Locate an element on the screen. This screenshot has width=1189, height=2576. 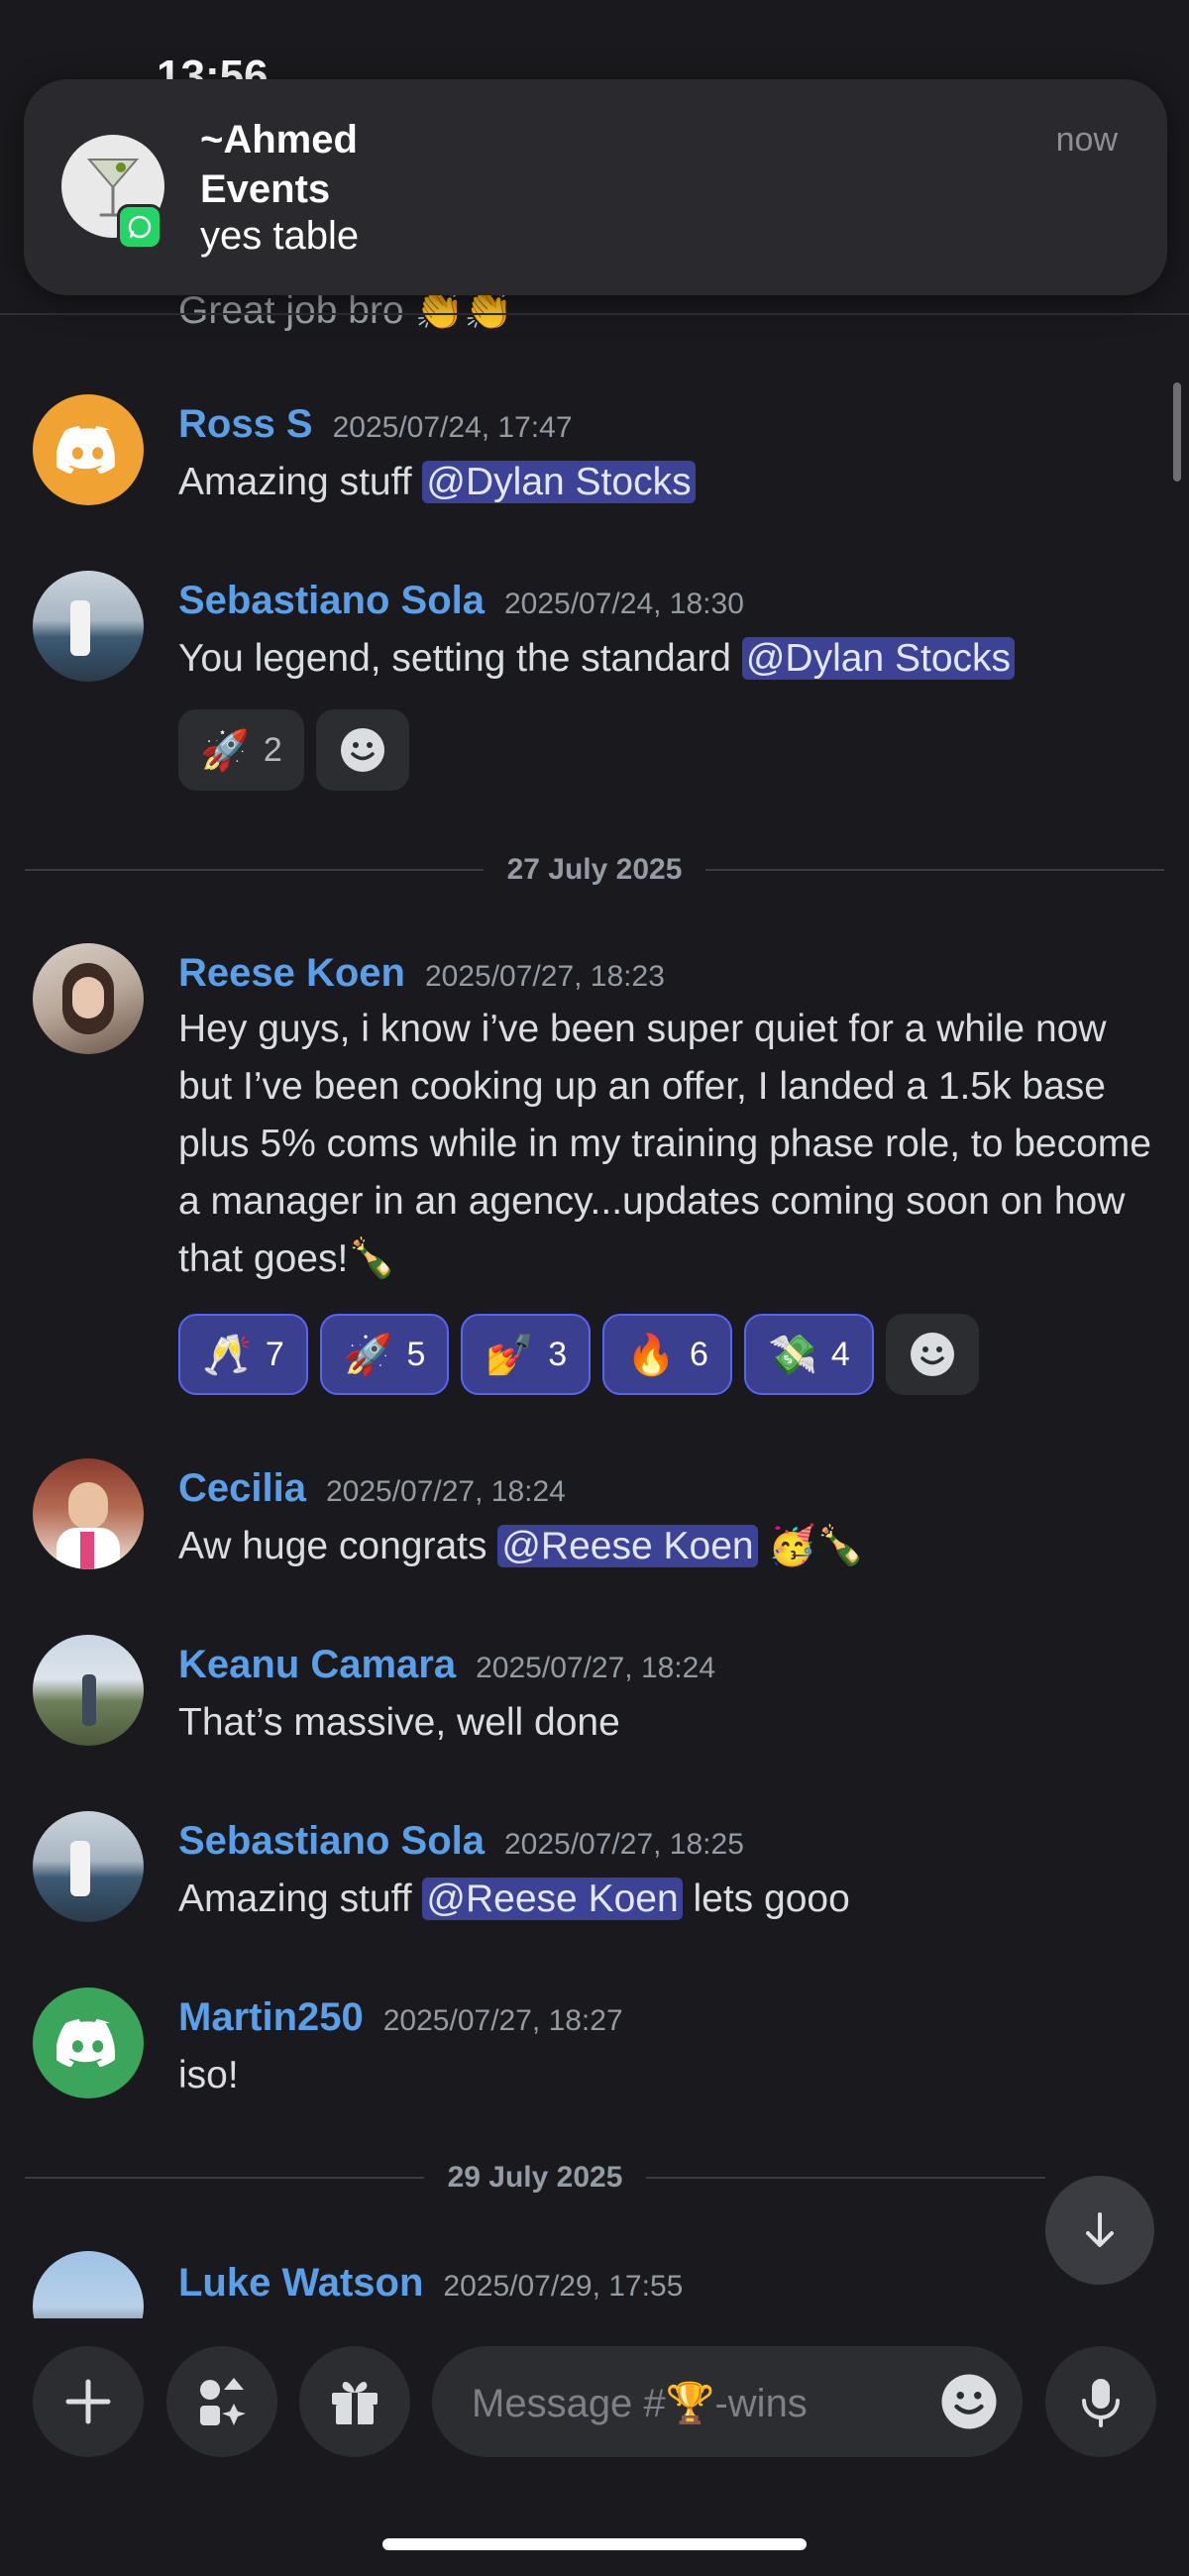
plus-icon is located at coordinates (88, 2401).